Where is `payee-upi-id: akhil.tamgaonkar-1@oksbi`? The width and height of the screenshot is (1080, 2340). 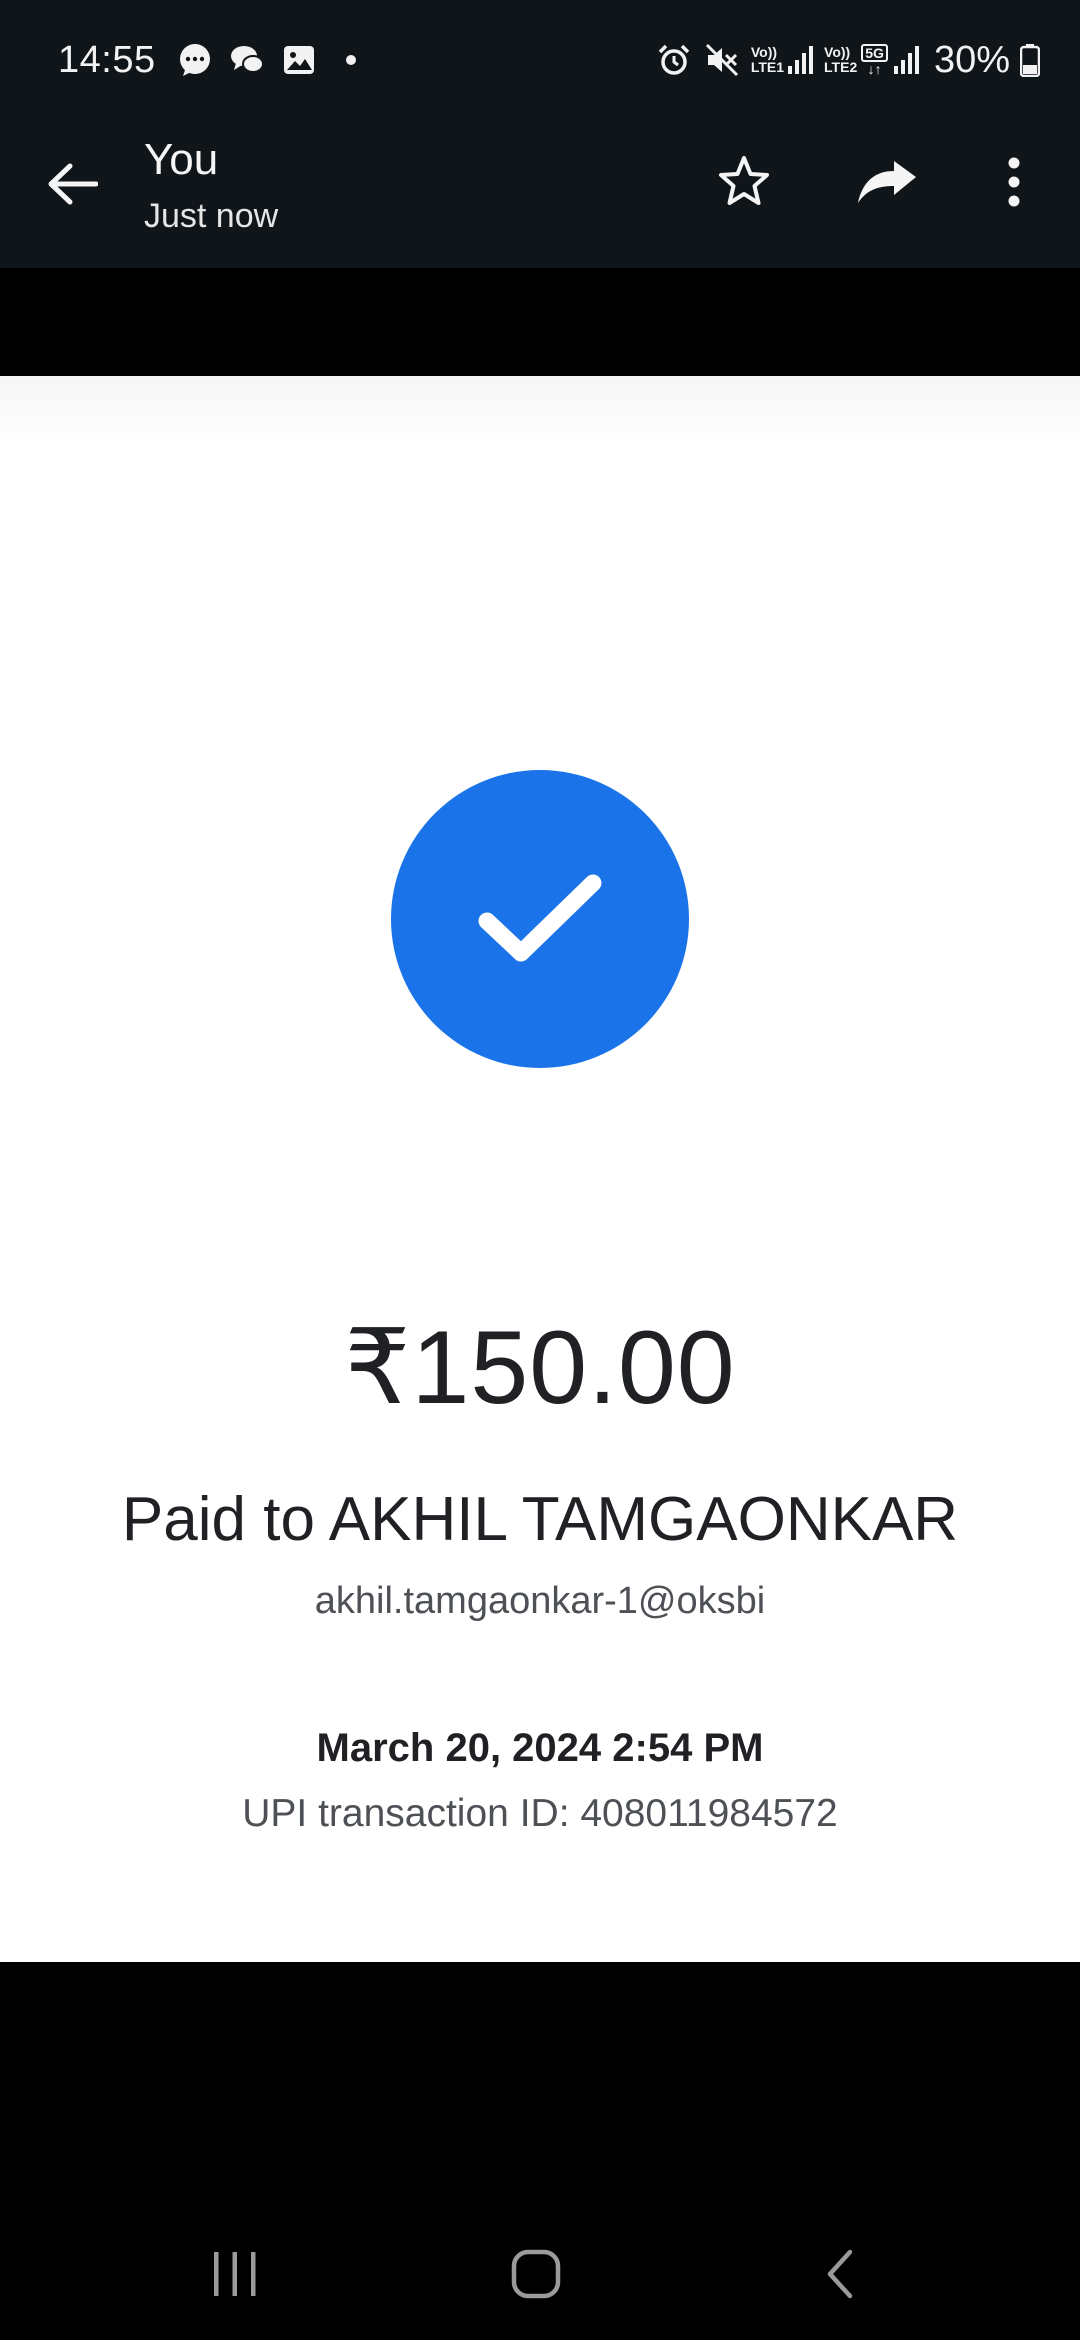 payee-upi-id: akhil.tamgaonkar-1@oksbi is located at coordinates (540, 1601).